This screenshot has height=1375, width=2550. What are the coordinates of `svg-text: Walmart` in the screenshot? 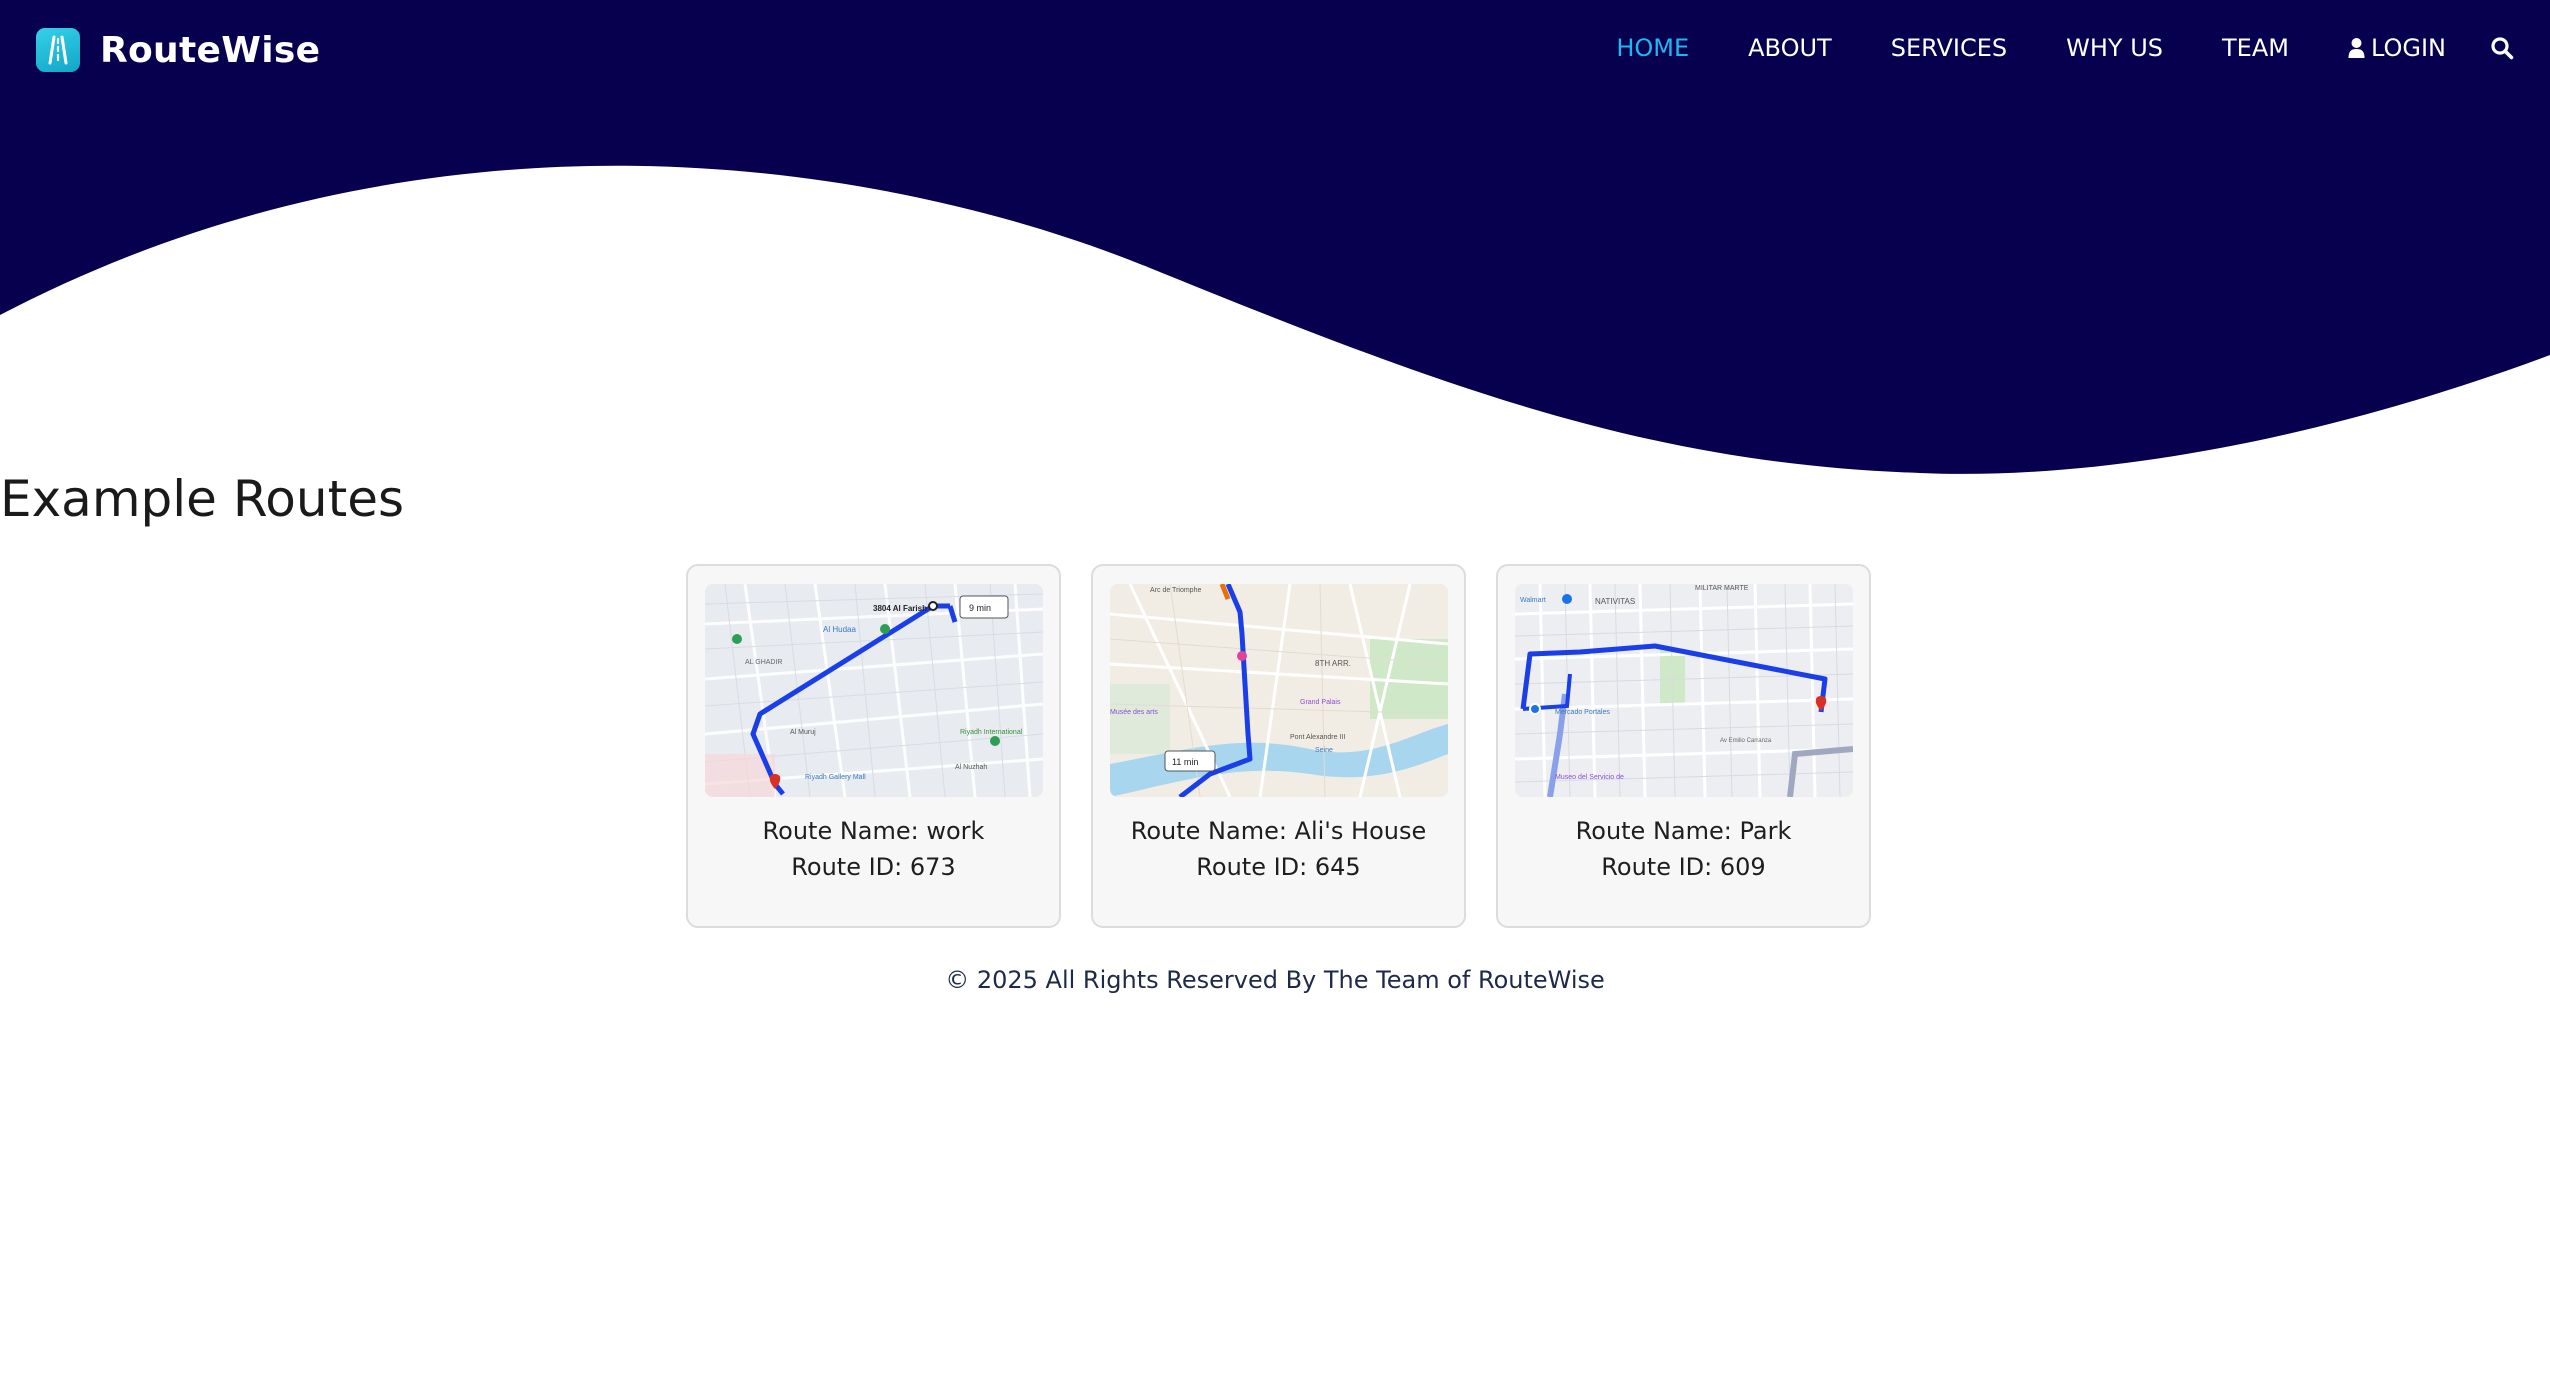 It's located at (1533, 600).